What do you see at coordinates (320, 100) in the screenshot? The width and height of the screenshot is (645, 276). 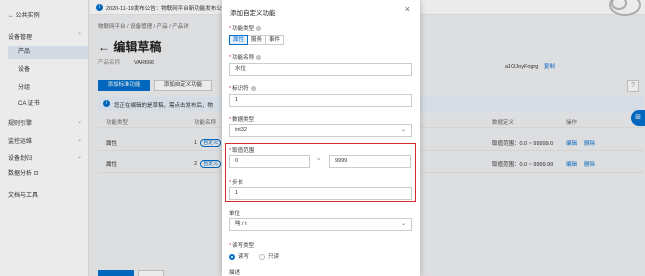 I see `identifier-input: 1` at bounding box center [320, 100].